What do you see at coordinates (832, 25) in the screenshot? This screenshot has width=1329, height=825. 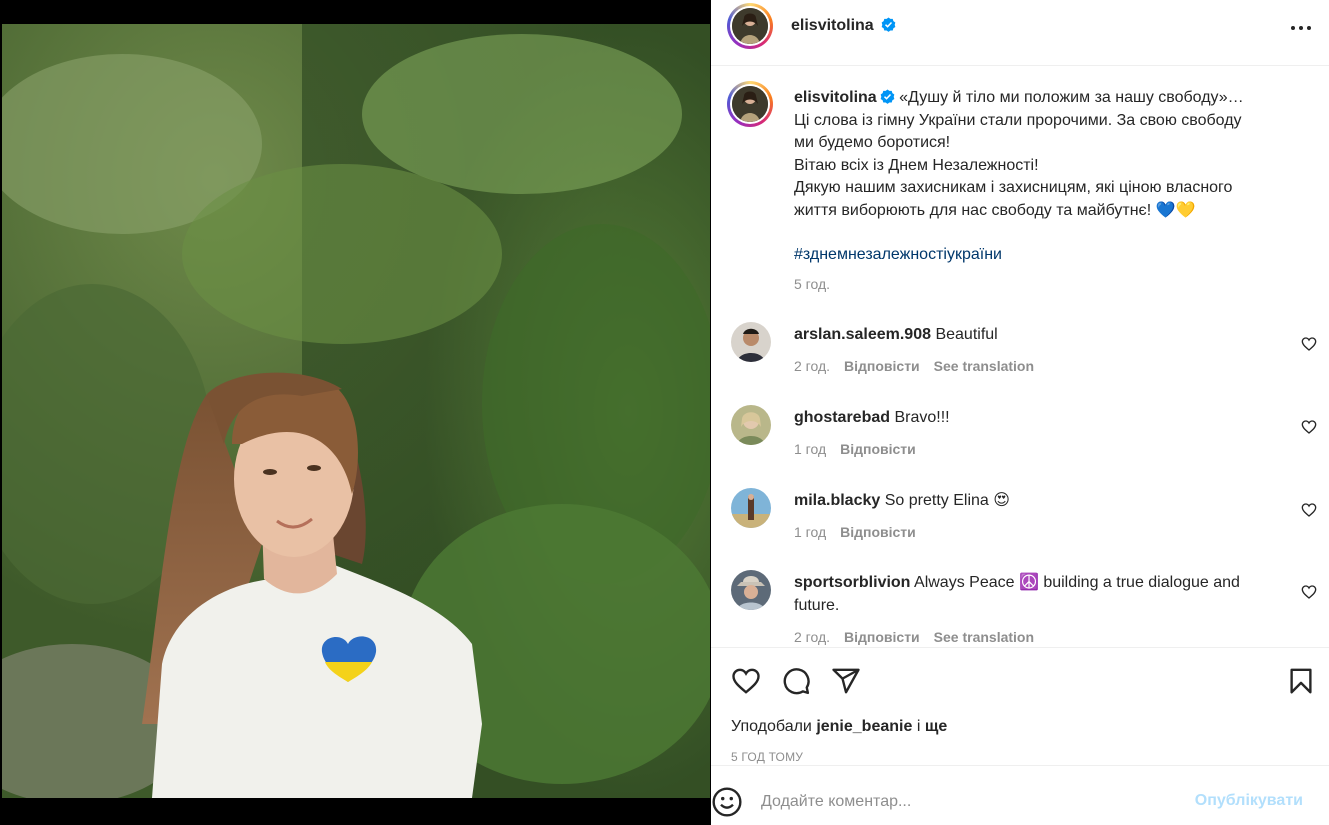 I see `author-username: elisvitolina` at bounding box center [832, 25].